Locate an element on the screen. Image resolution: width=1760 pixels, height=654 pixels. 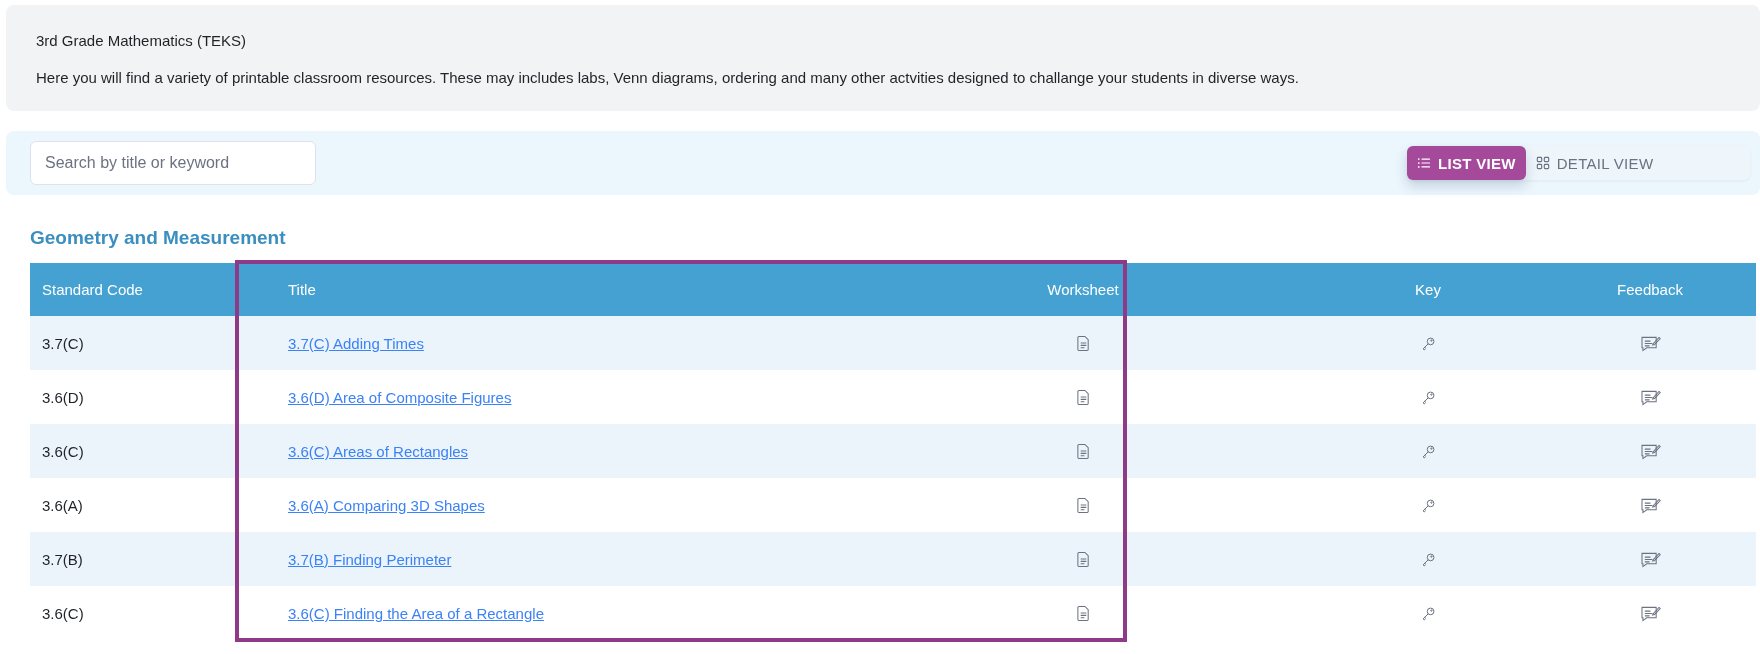
standard-code: 3.7(B) is located at coordinates (62, 559).